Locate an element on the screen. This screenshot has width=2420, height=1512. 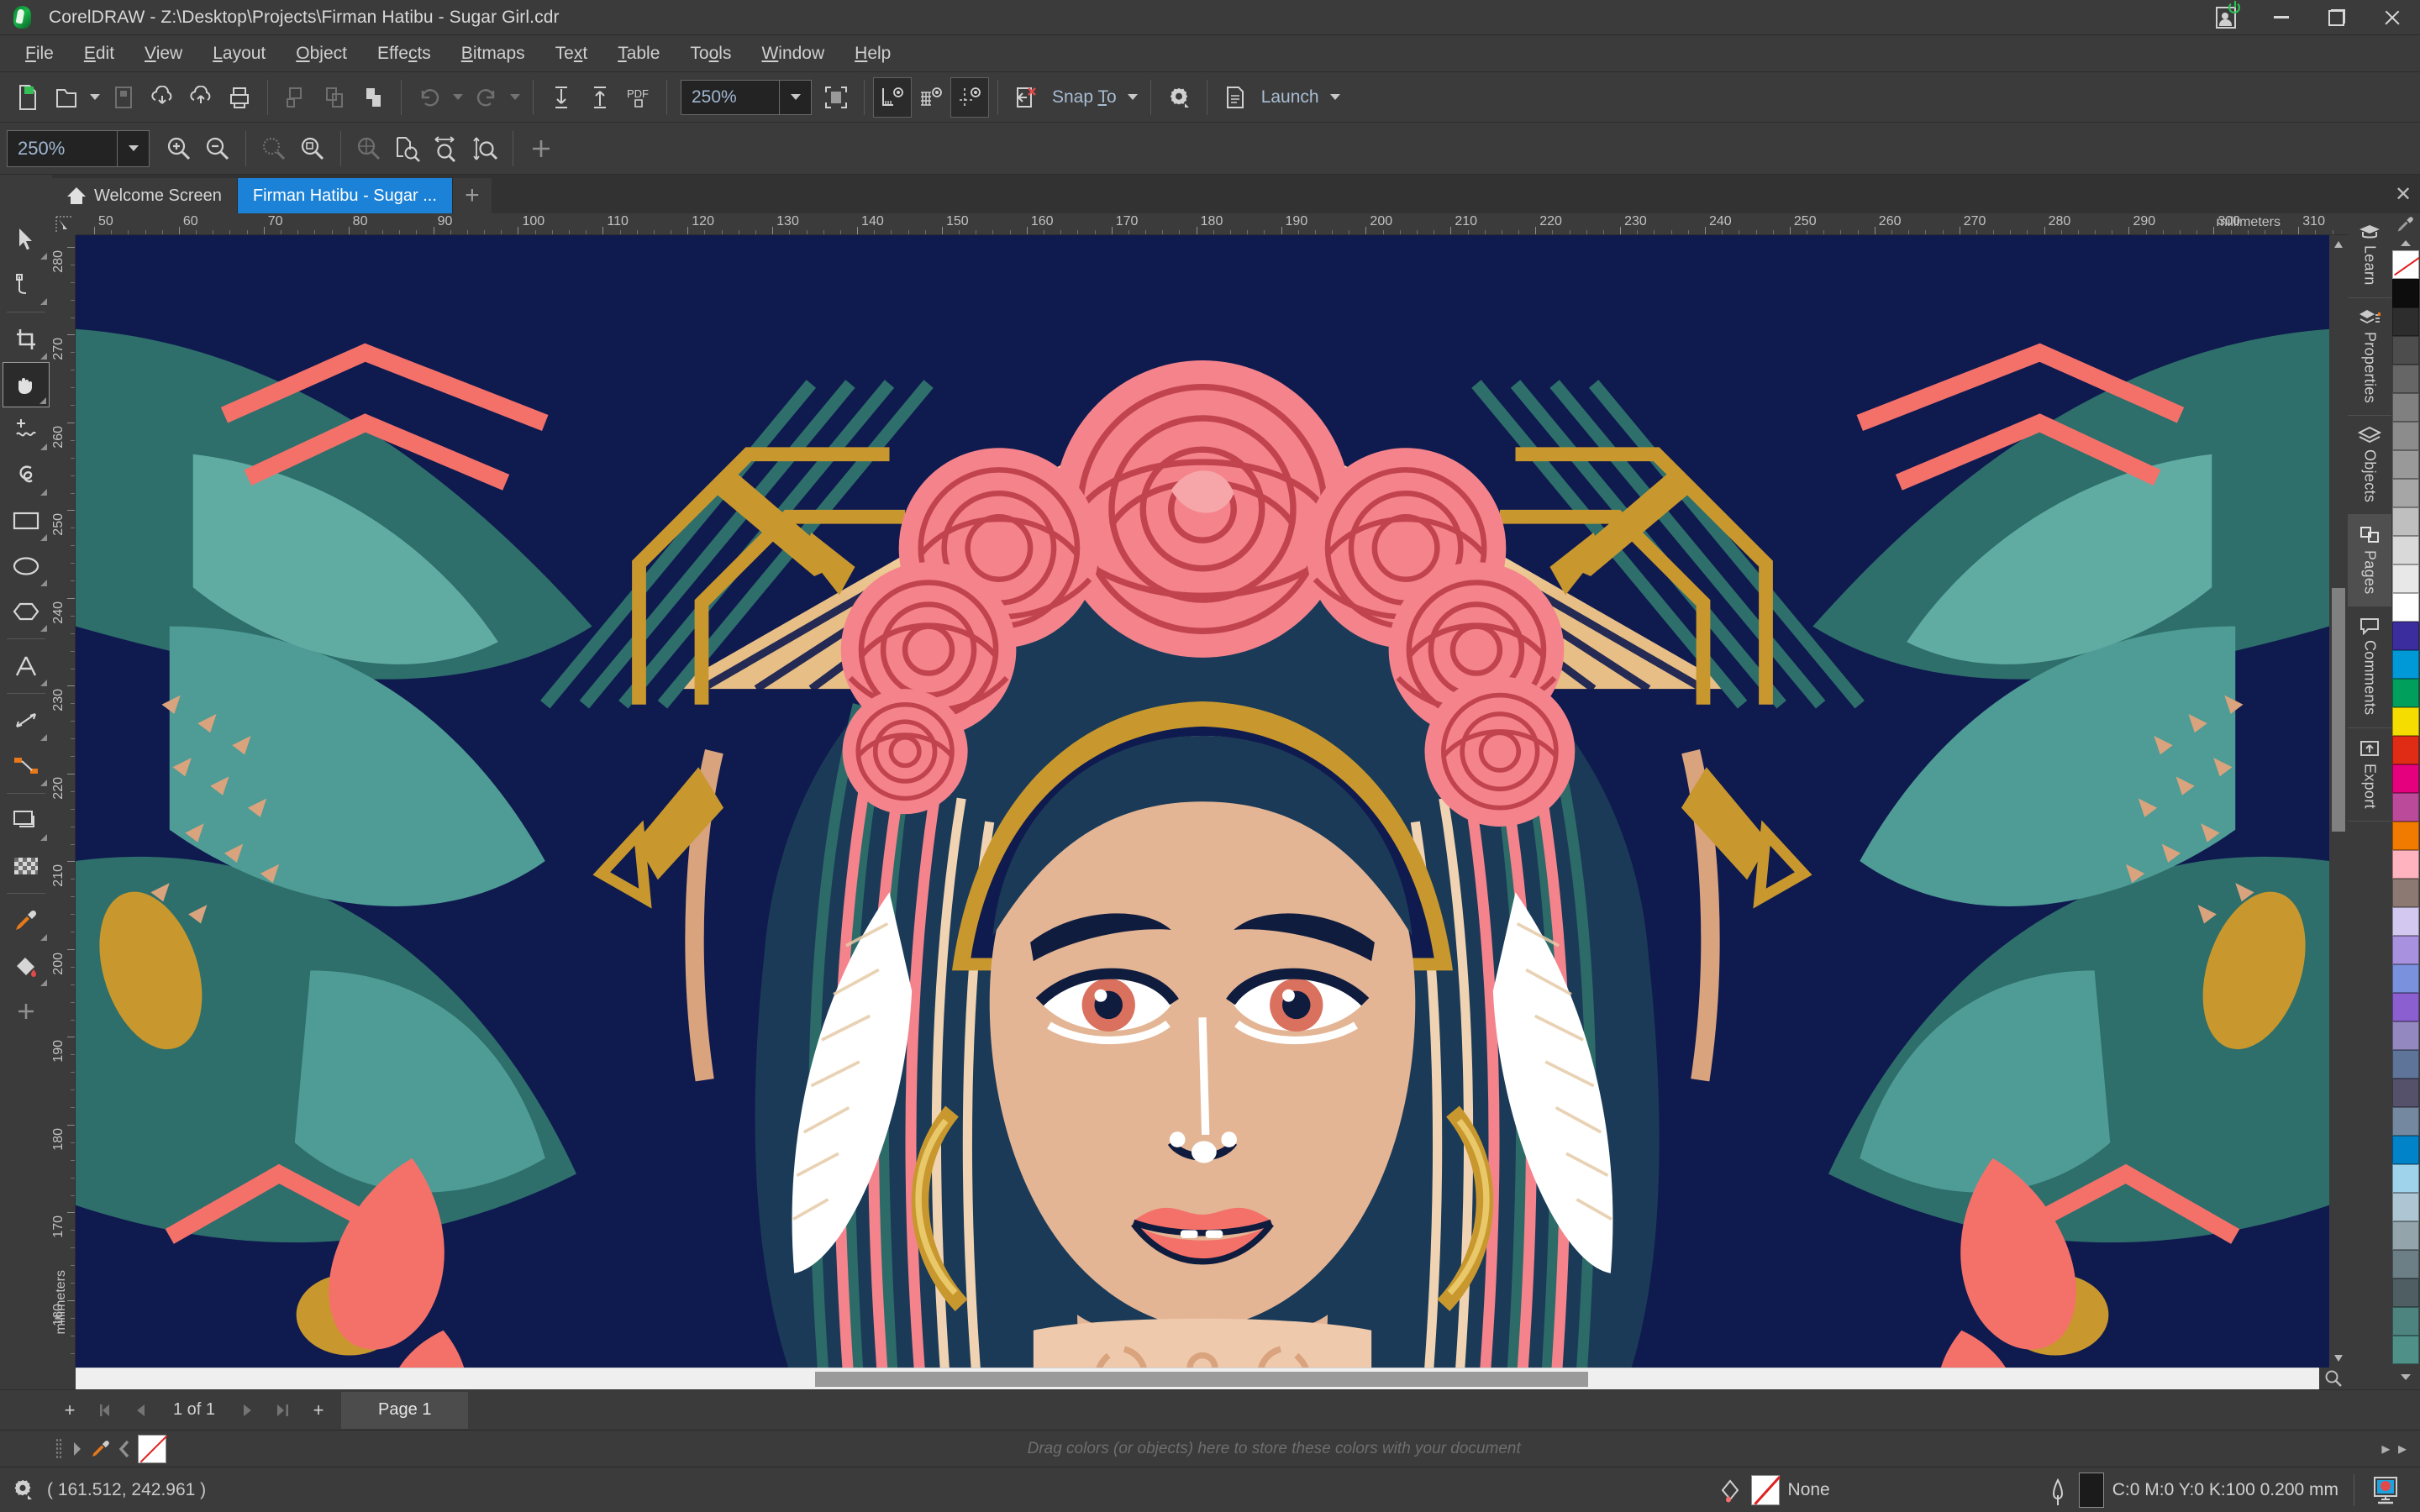
export-button is located at coordinates (600, 97).